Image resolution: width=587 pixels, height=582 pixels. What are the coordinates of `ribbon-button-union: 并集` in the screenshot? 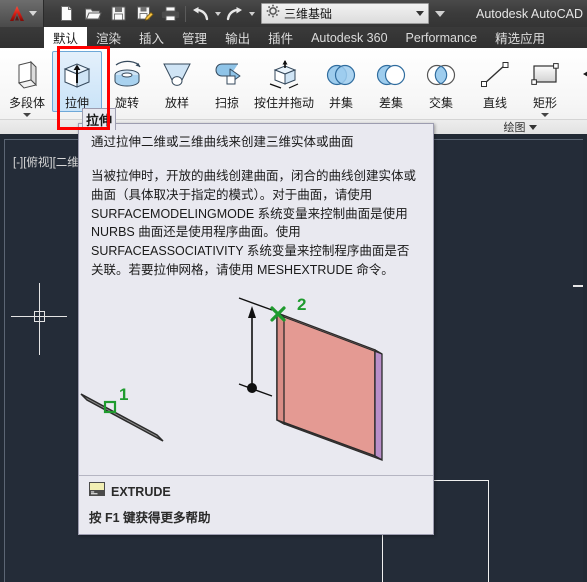 It's located at (341, 81).